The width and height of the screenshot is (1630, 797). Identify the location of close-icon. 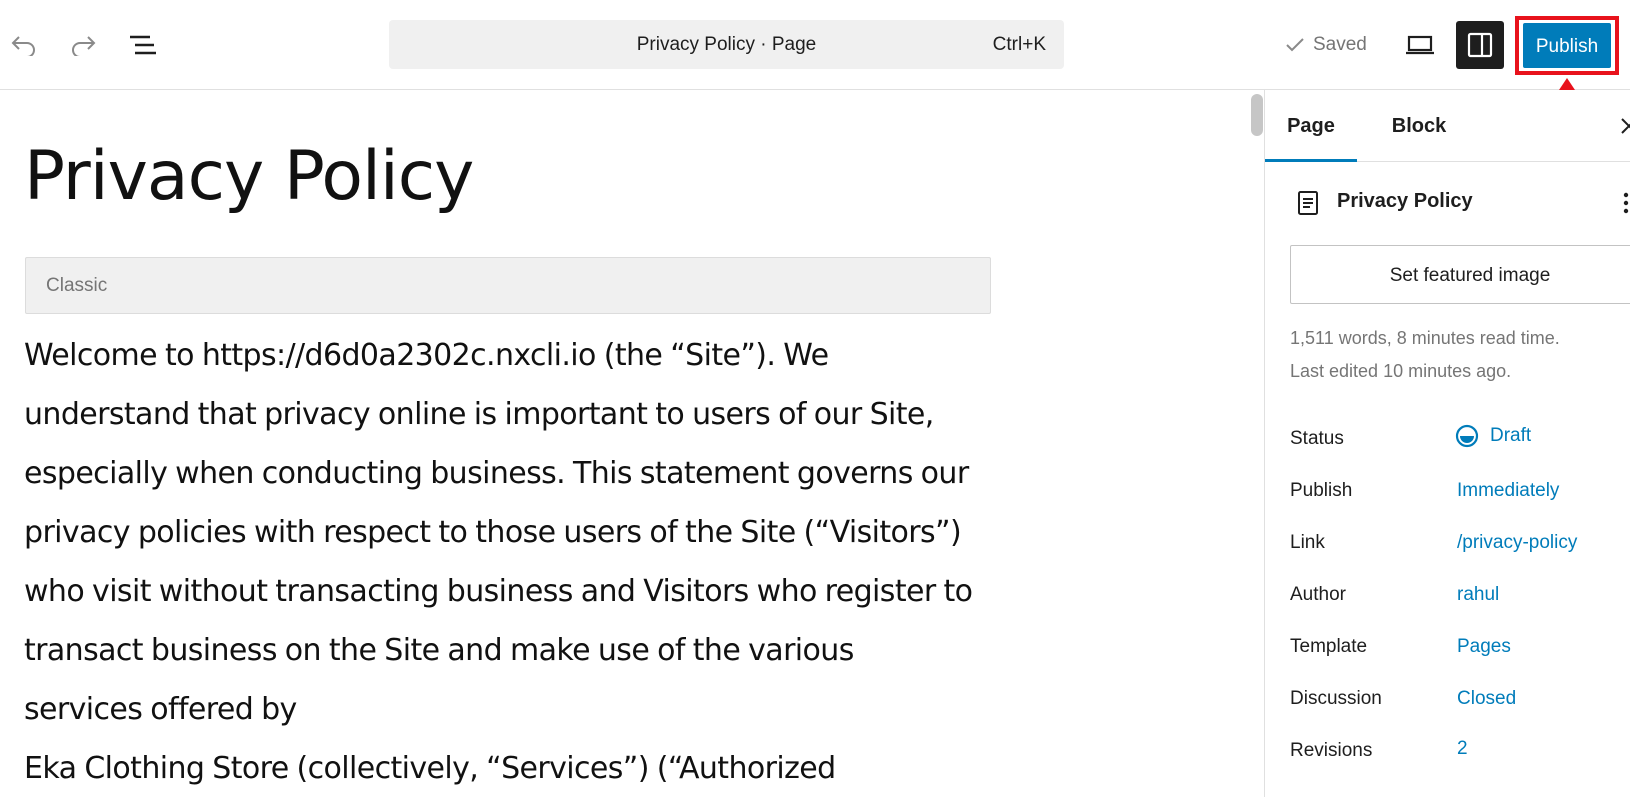
(1624, 126).